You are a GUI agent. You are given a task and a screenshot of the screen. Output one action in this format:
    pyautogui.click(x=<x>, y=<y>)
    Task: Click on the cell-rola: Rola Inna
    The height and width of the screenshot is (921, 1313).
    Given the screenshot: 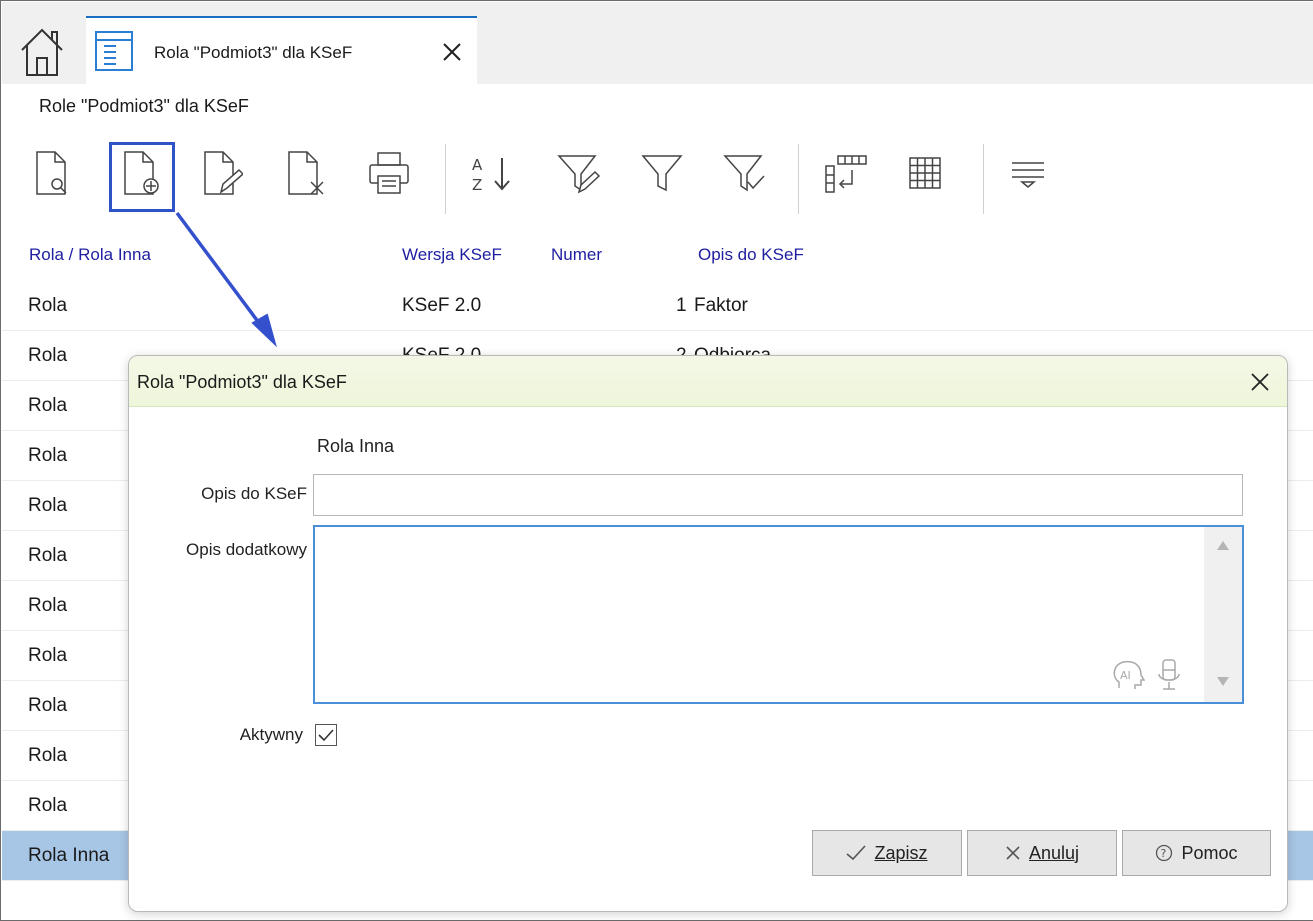 What is the action you would take?
    pyautogui.click(x=69, y=855)
    